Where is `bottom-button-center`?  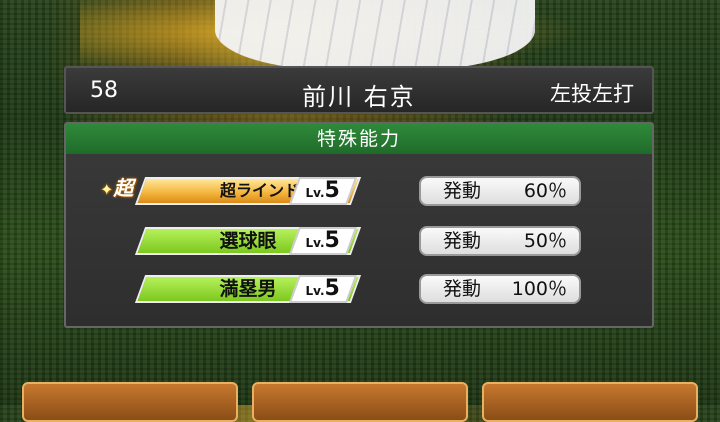
bottom-button-center is located at coordinates (360, 402).